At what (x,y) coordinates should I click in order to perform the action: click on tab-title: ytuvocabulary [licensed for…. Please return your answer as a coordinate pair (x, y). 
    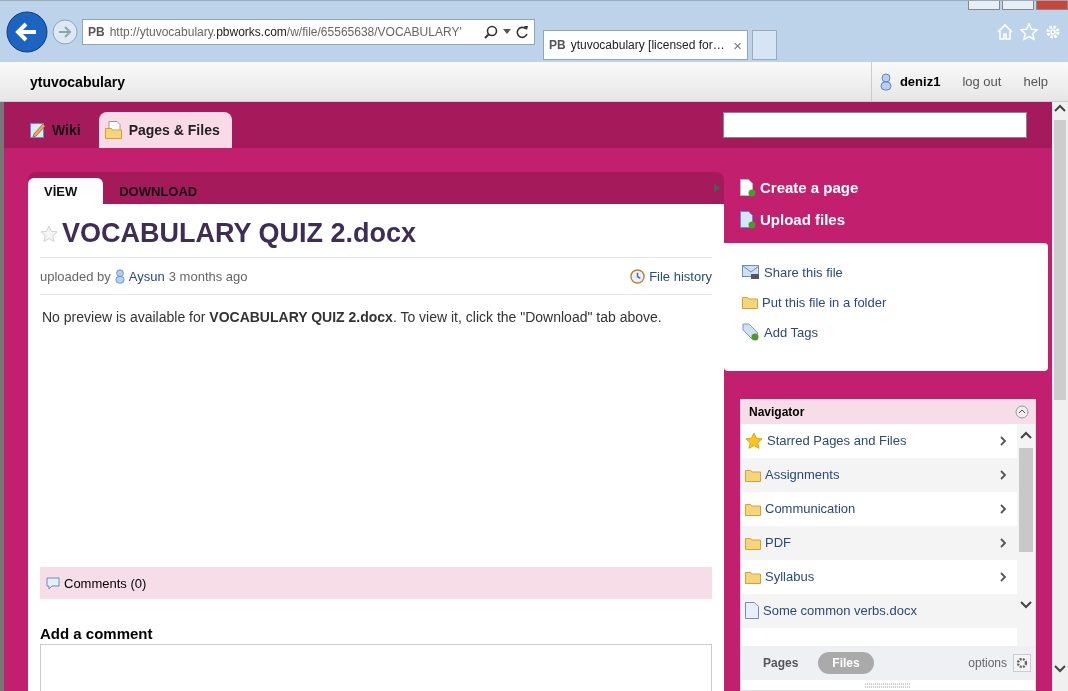
    Looking at the image, I should click on (647, 45).